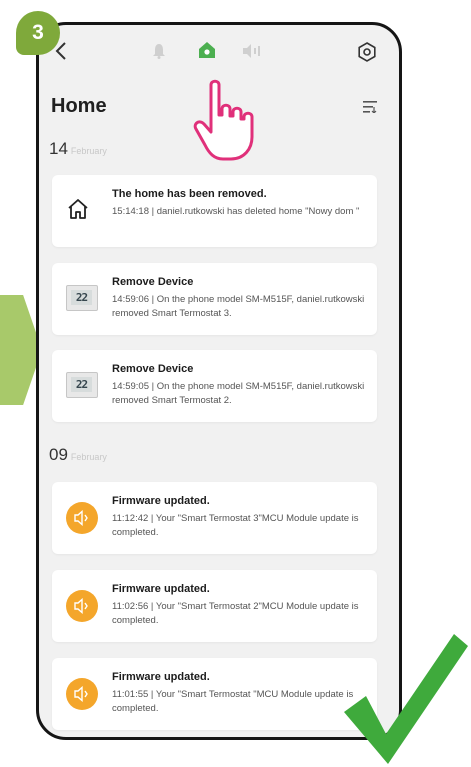 Image resolution: width=471 pixels, height=767 pixels. I want to click on speaker-icon, so click(251, 51).